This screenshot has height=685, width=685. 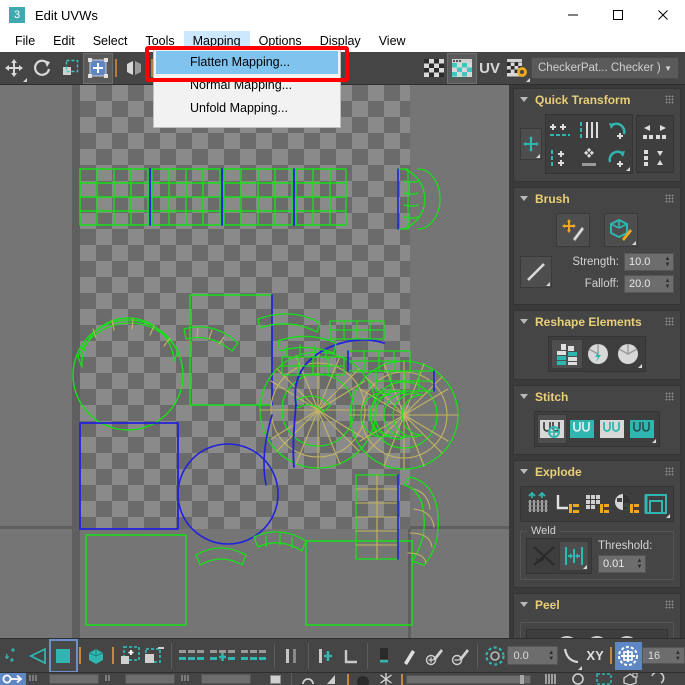 What do you see at coordinates (536, 272) in the screenshot?
I see `falloff-curve-icon` at bounding box center [536, 272].